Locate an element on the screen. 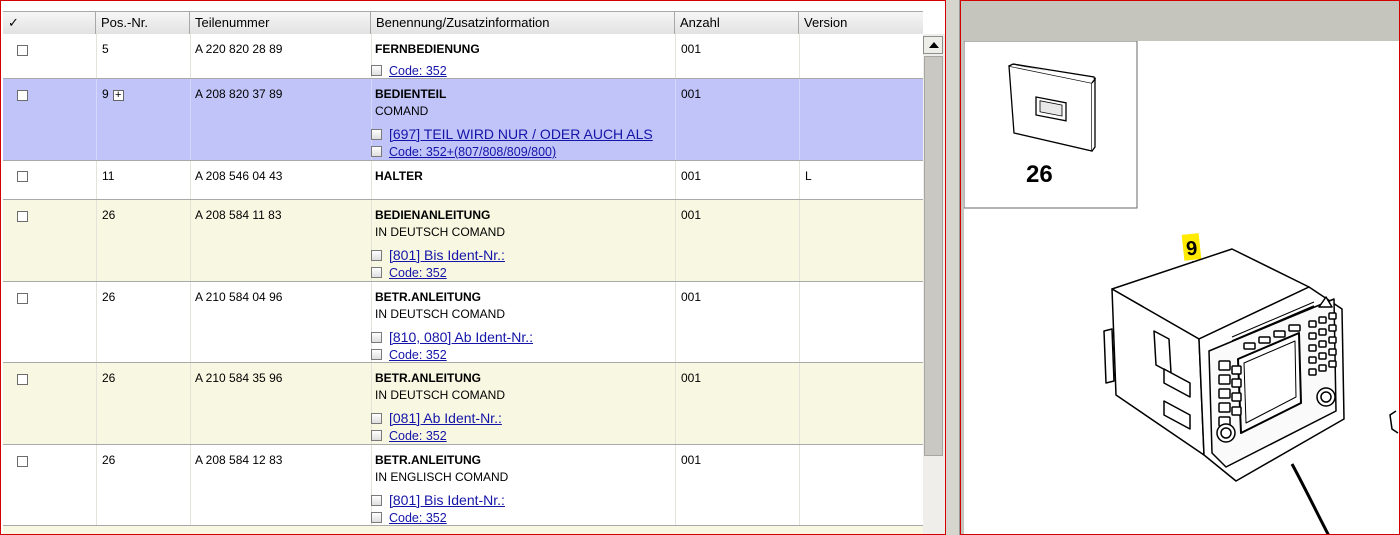 This screenshot has width=1400, height=535. part-subinfo: IN ENGLISCH COMAND is located at coordinates (442, 477).